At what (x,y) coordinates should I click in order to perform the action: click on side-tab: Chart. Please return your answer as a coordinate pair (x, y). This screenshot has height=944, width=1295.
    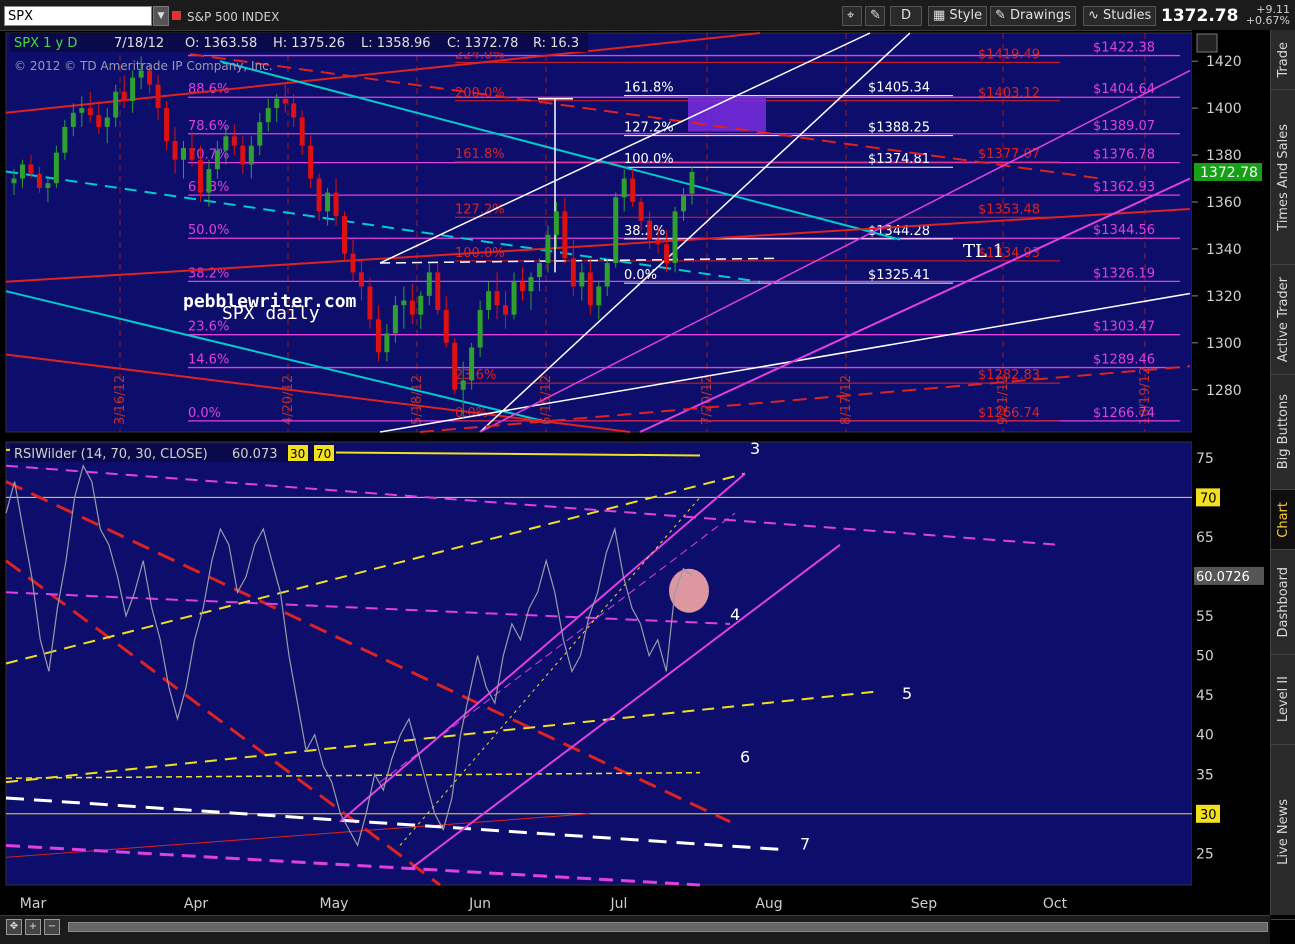
    Looking at the image, I should click on (1283, 520).